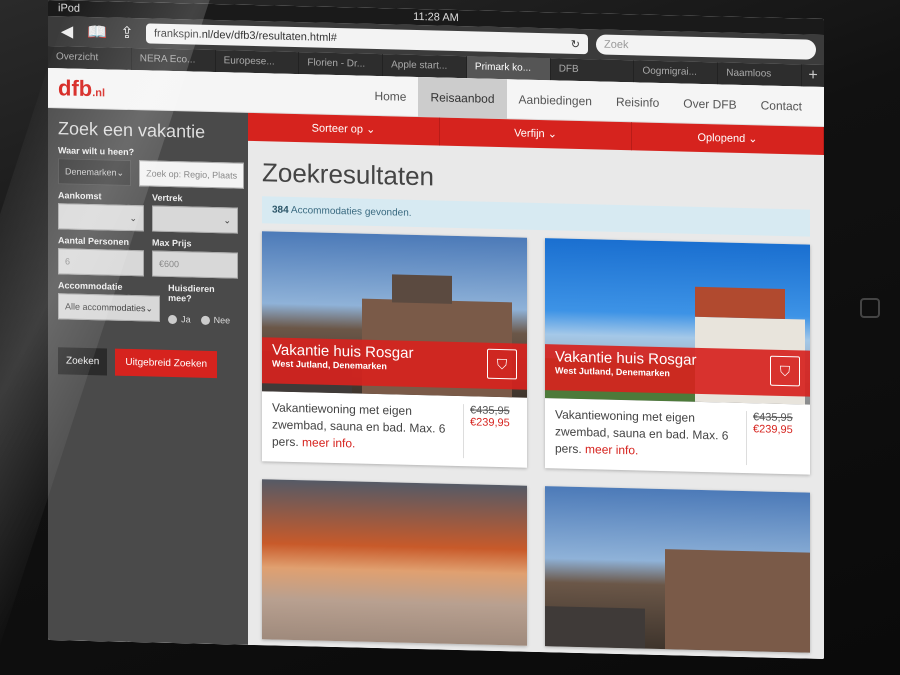  Describe the element at coordinates (536, 216) in the screenshot. I see `results-count-alert: 384 Accommodaties gevonden.` at that location.